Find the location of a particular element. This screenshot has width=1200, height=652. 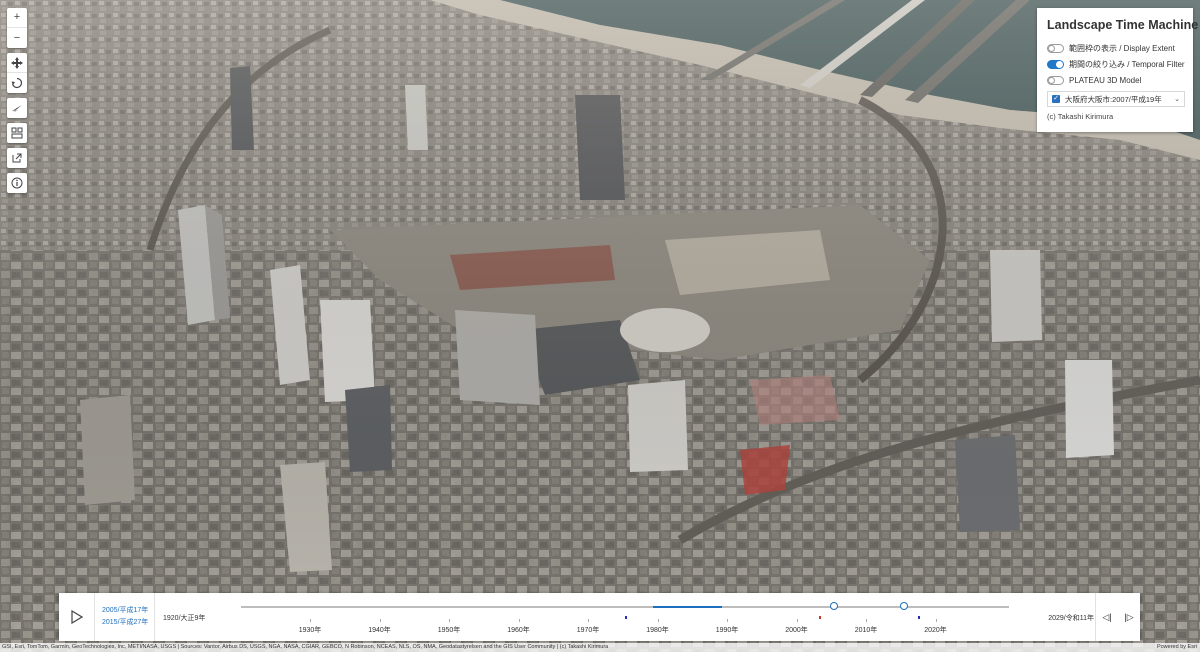

slider-max-label: 2029/令和11年 is located at coordinates (1071, 618).